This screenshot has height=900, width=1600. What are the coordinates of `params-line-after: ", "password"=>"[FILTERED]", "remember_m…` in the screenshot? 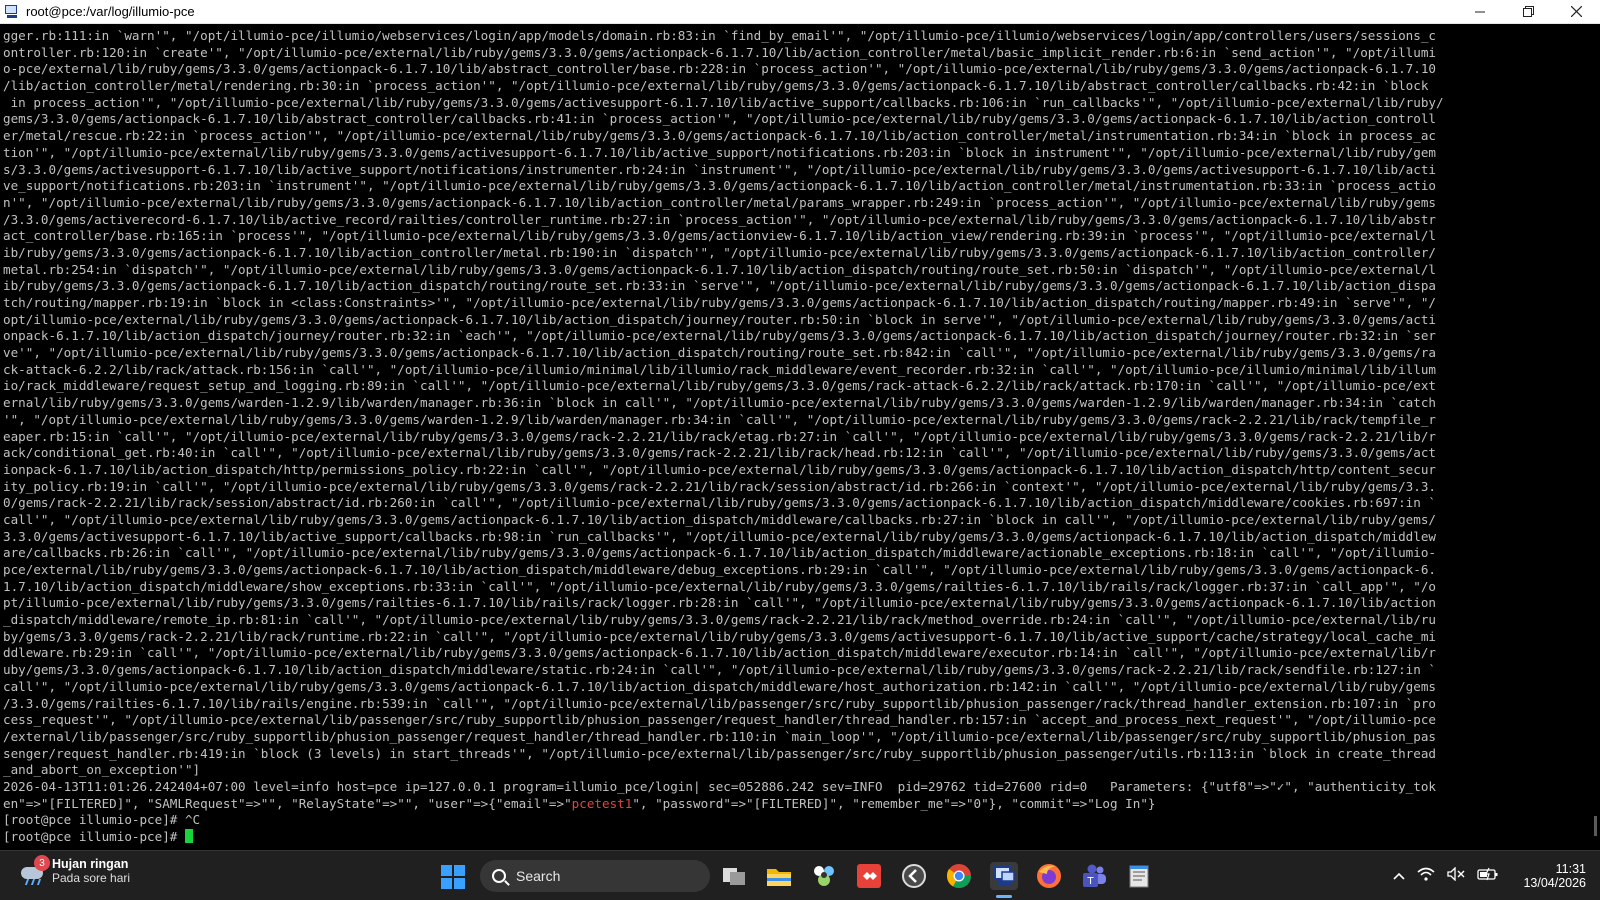 It's located at (894, 803).